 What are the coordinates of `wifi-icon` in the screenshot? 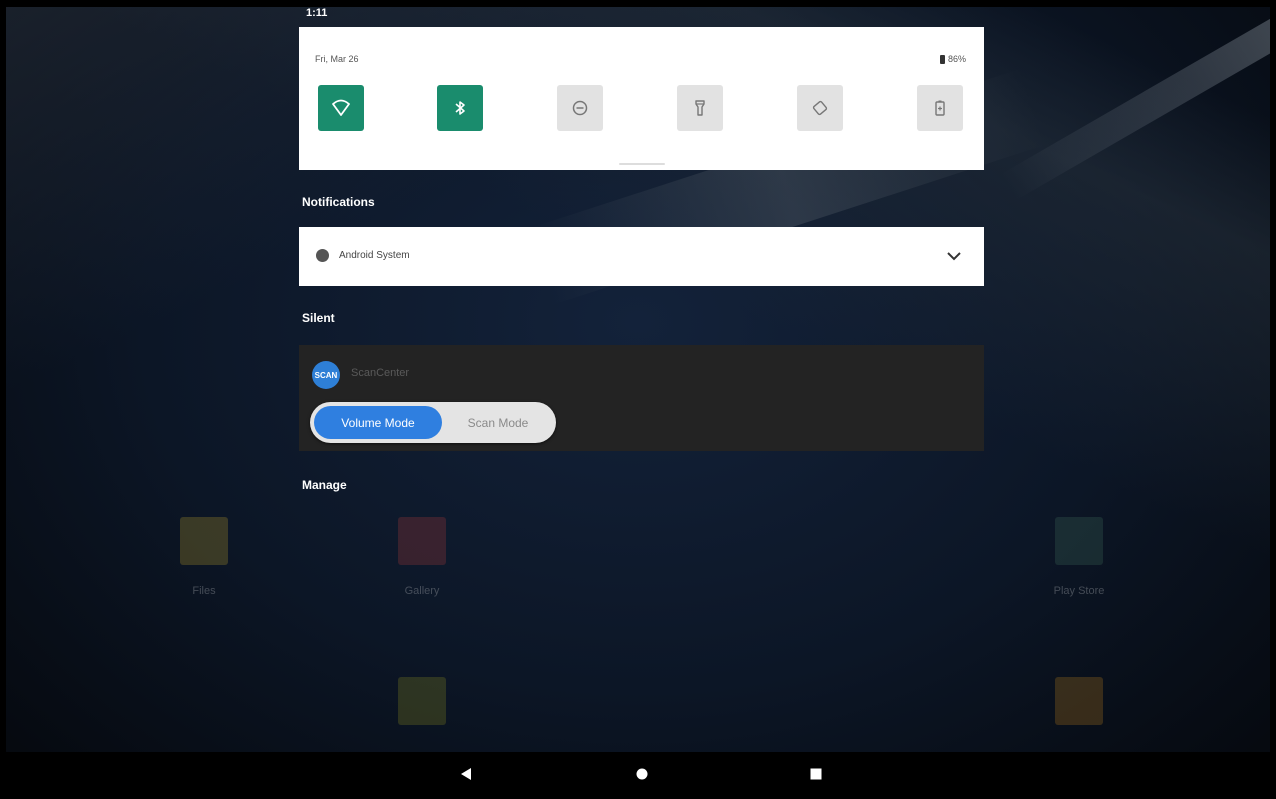 It's located at (341, 107).